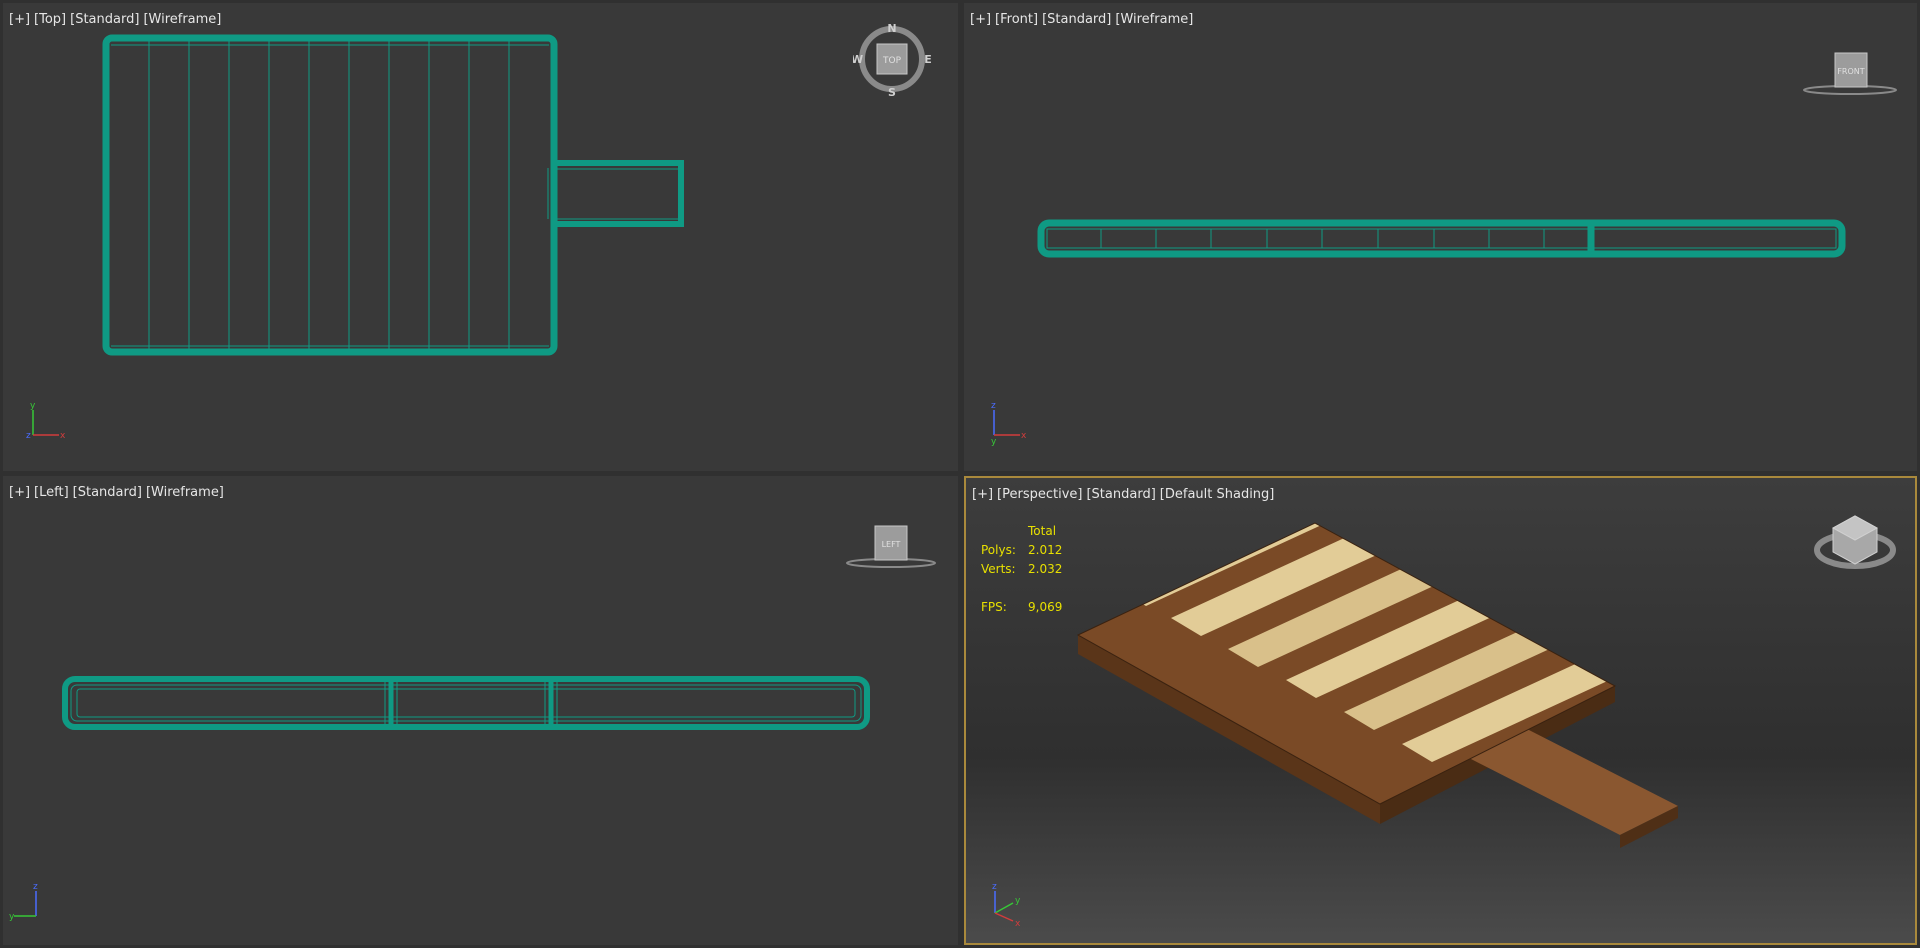 This screenshot has width=1920, height=948. I want to click on board-top-stripes, so click(1346, 663).